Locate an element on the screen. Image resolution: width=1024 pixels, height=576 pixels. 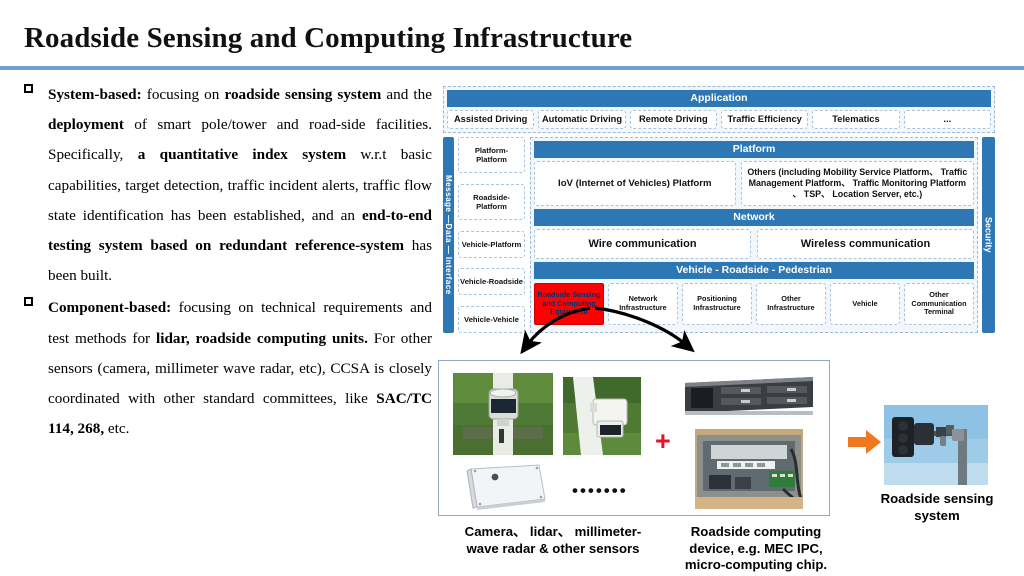
body-text: focusing on is located at coordinates (183, 94).